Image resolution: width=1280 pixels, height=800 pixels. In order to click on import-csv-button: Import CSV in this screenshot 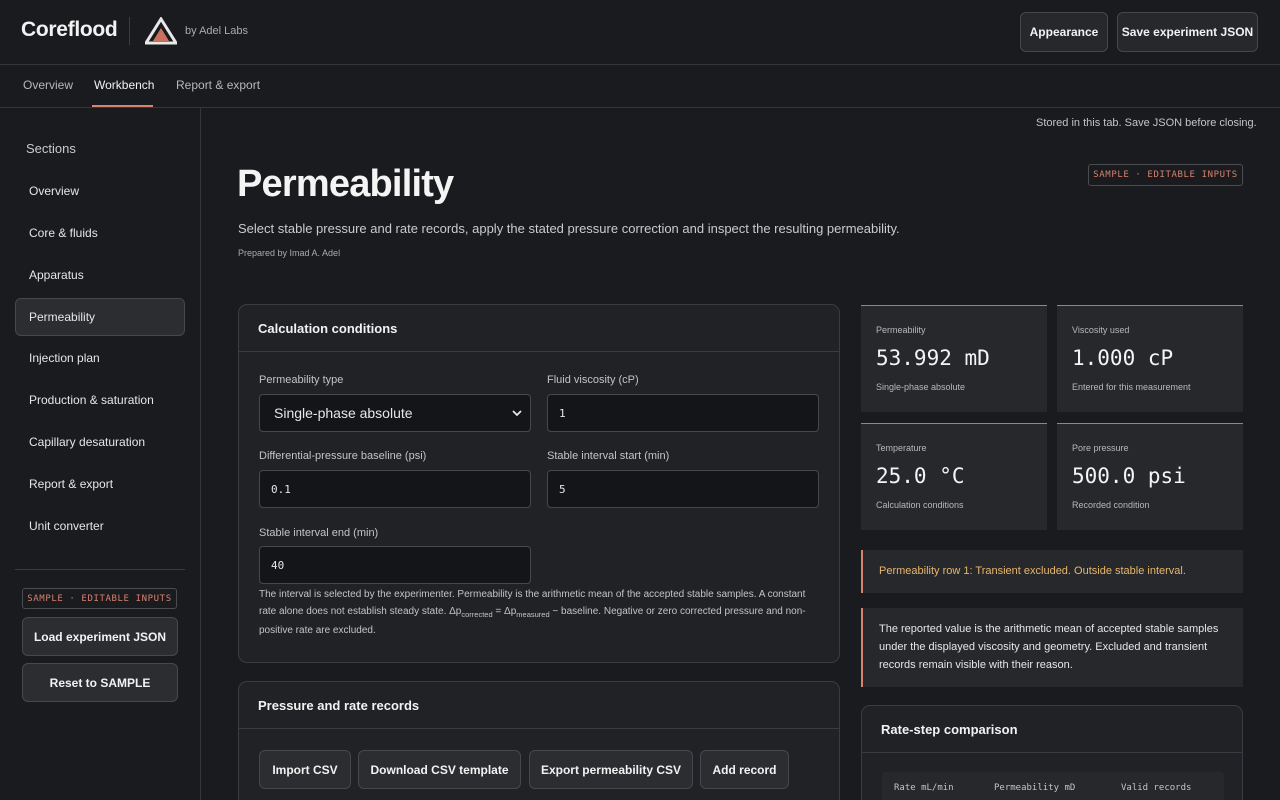, I will do `click(305, 769)`.